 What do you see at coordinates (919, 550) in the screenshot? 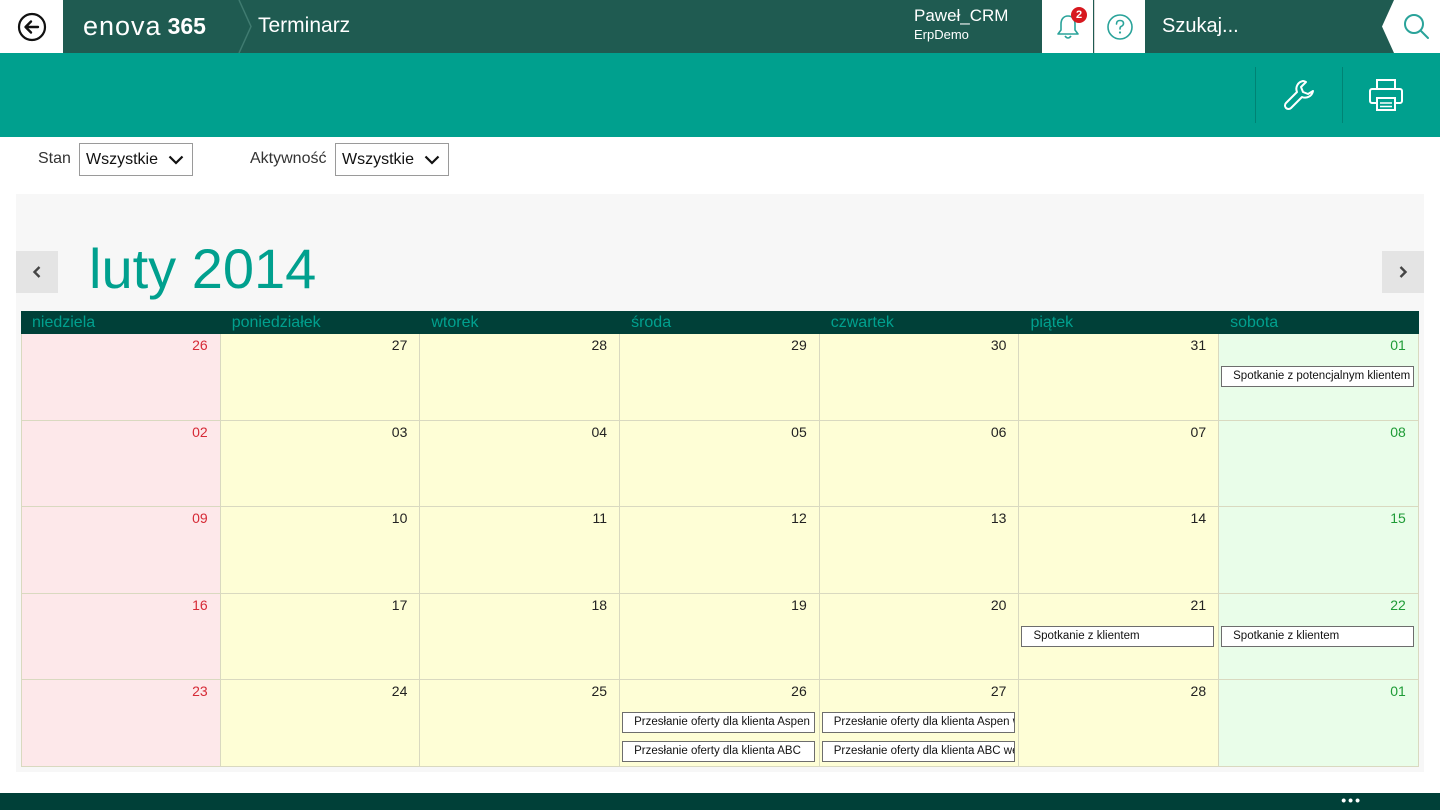
I see `day-cell: 13` at bounding box center [919, 550].